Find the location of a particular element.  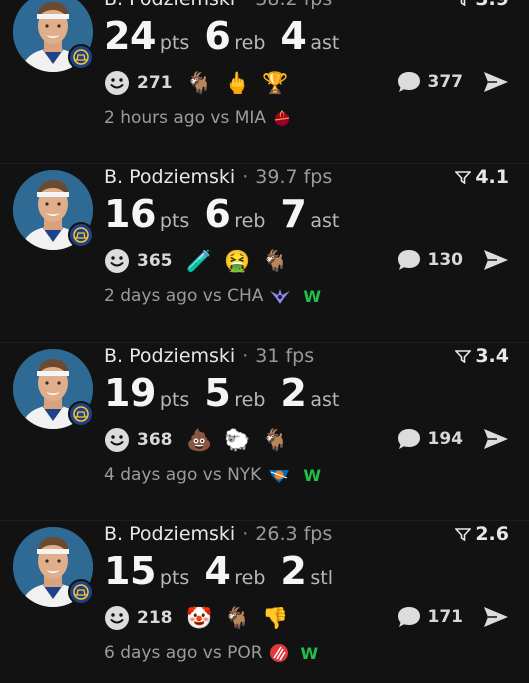

stat-line: 16 pts 6 reb 7 ast is located at coordinates (229, 214).